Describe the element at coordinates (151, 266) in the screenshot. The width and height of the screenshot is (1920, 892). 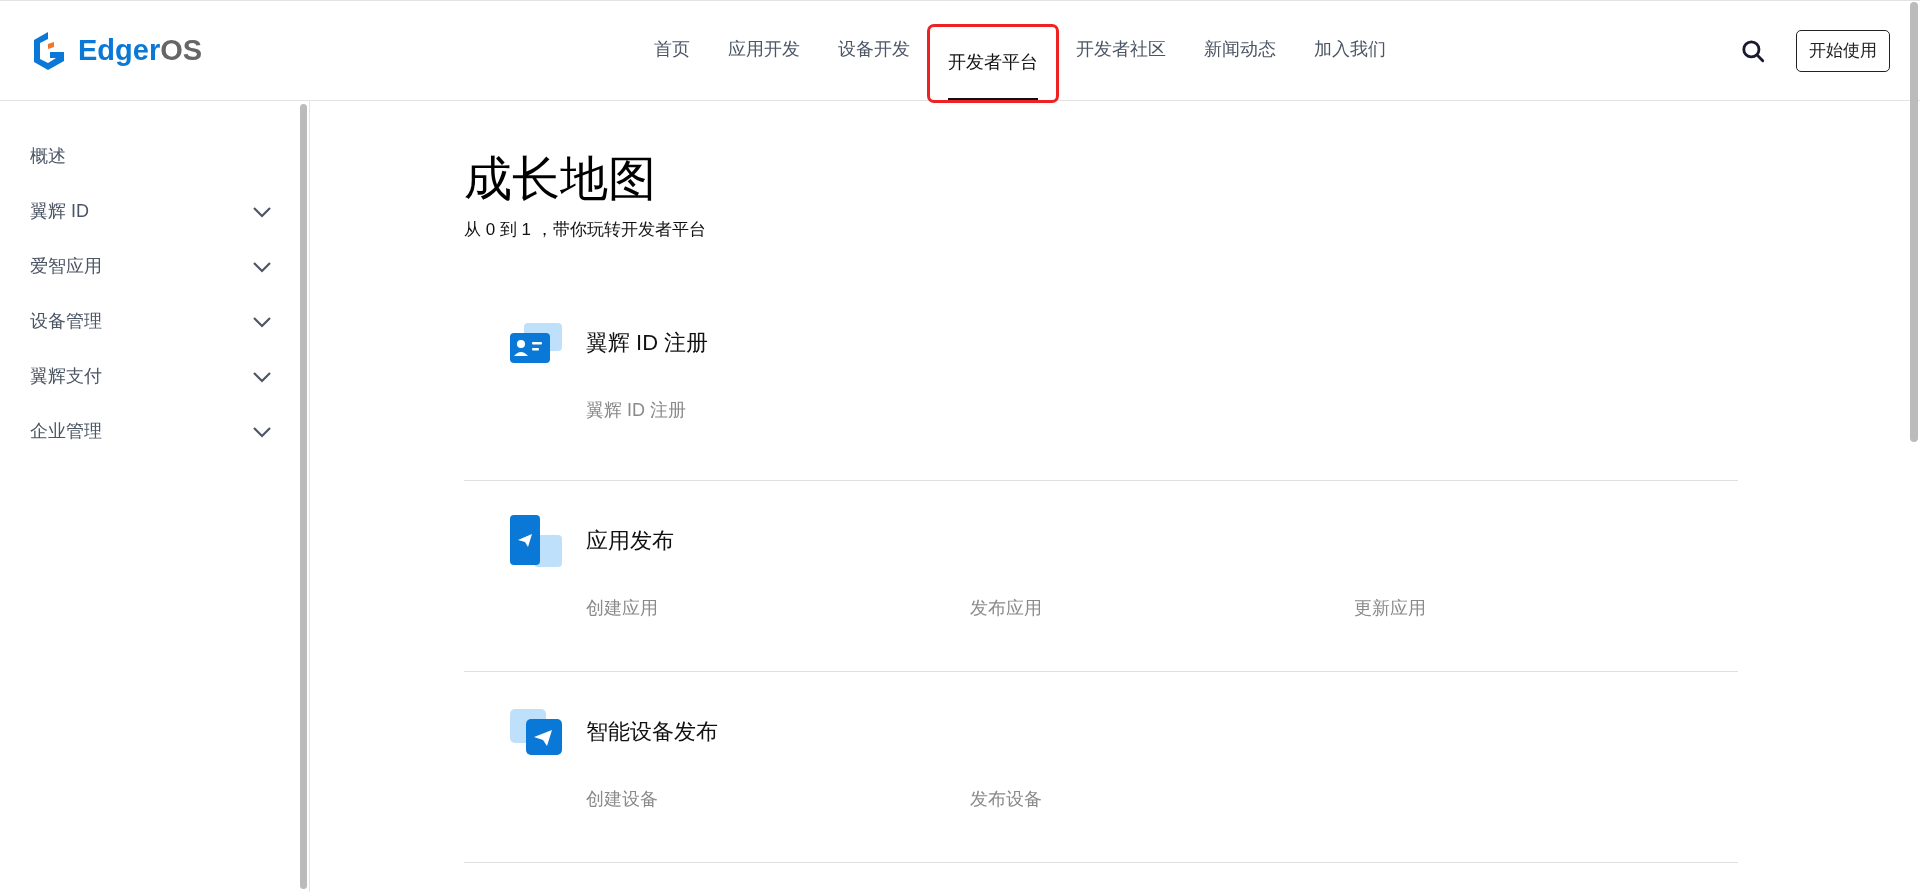
I see `sidebar-item: 爱智应用` at that location.